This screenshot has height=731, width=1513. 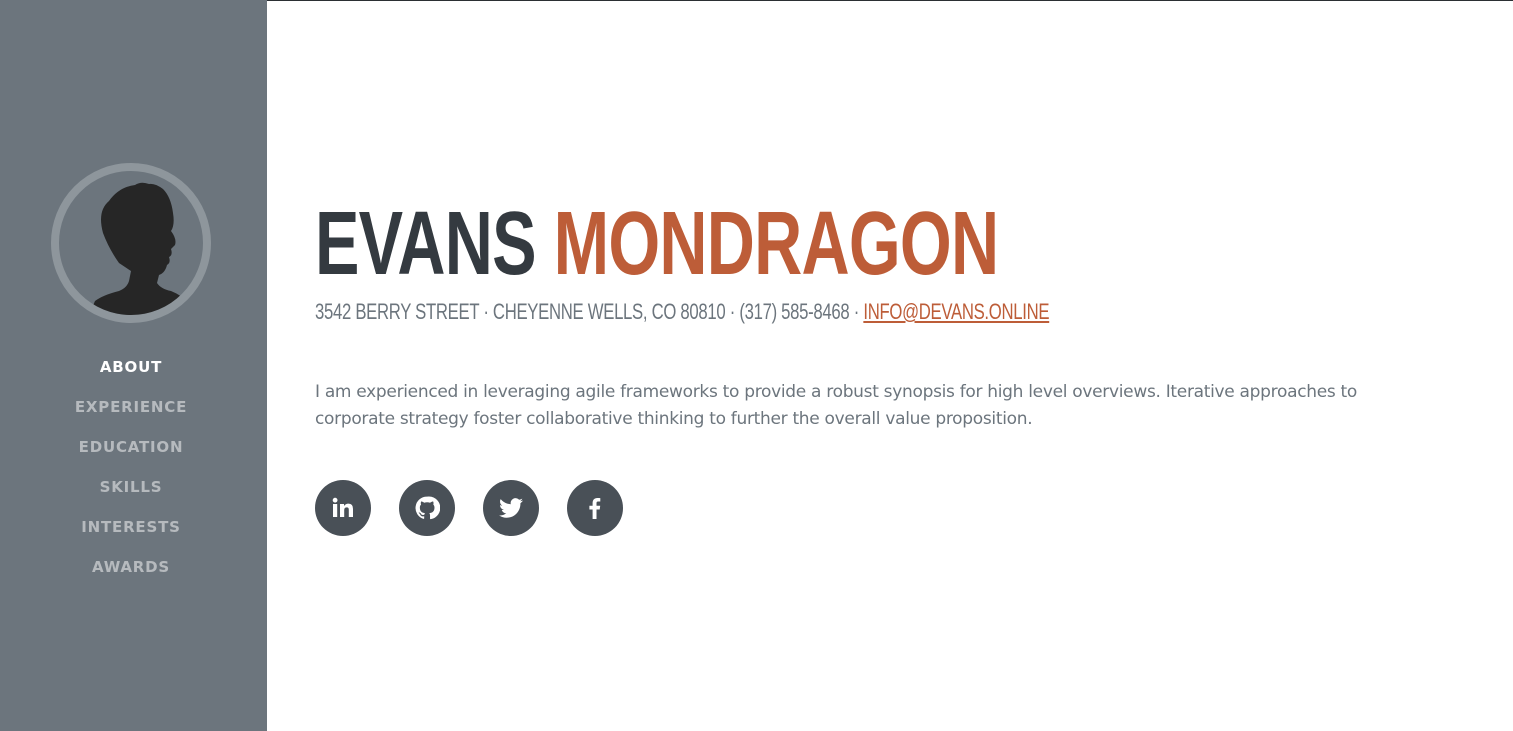 I want to click on linkedin-icon, so click(x=343, y=508).